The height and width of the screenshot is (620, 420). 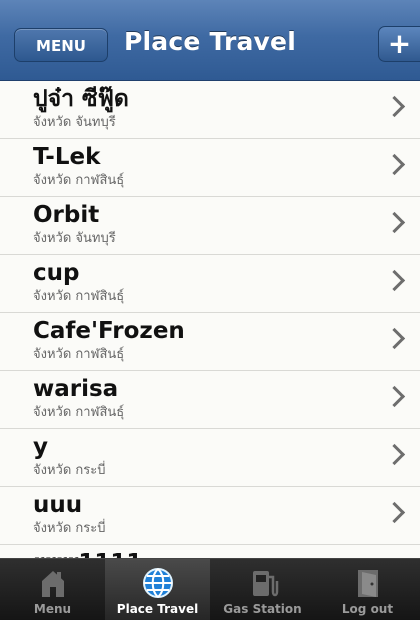 What do you see at coordinates (210, 458) in the screenshot?
I see `list-item: y จังหวัด กระบี่` at bounding box center [210, 458].